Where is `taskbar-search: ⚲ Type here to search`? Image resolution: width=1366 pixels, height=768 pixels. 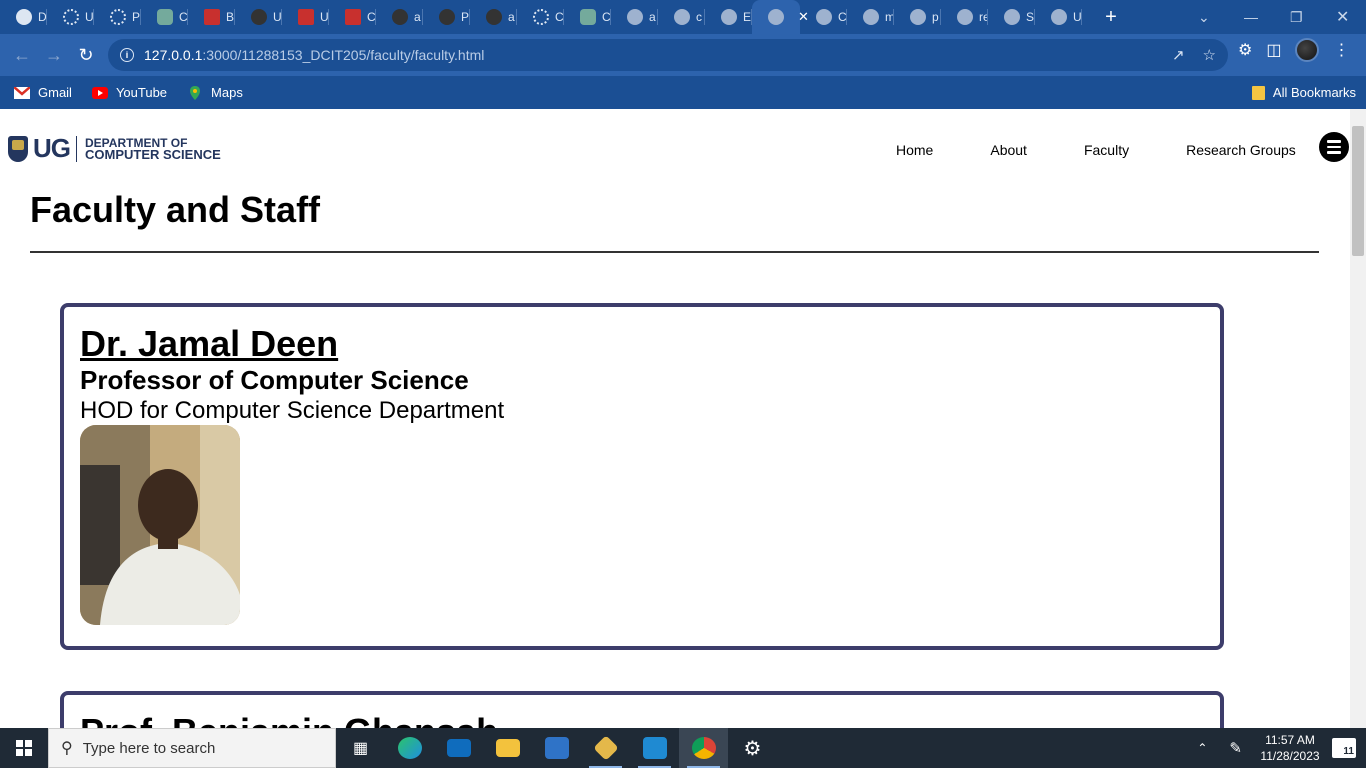
taskbar-search: ⚲ Type here to search is located at coordinates (192, 748).